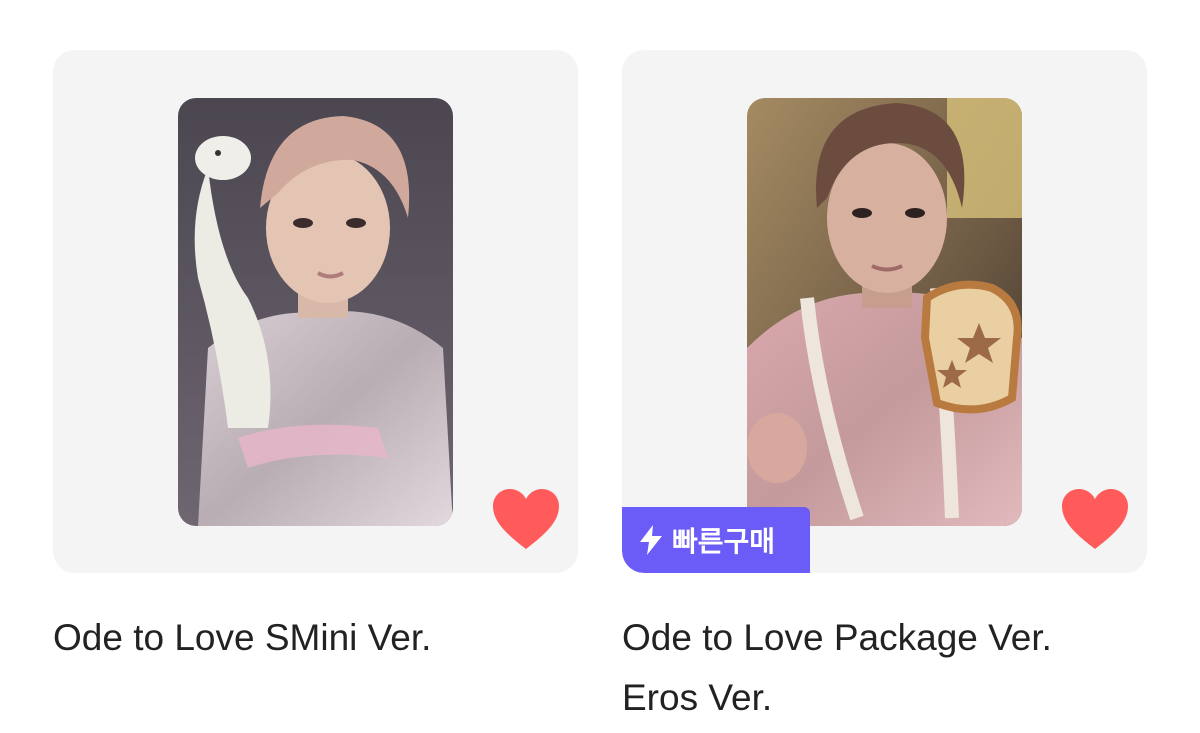 The height and width of the screenshot is (733, 1200). What do you see at coordinates (323, 638) in the screenshot?
I see `product-title: Ode to Love SMini Ver.` at bounding box center [323, 638].